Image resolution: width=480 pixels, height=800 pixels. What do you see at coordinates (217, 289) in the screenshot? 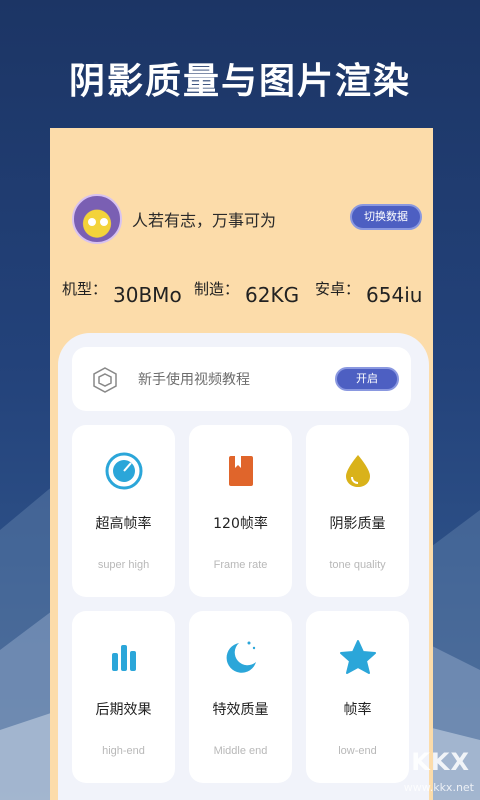
I see `stat-label: 制造：` at bounding box center [217, 289].